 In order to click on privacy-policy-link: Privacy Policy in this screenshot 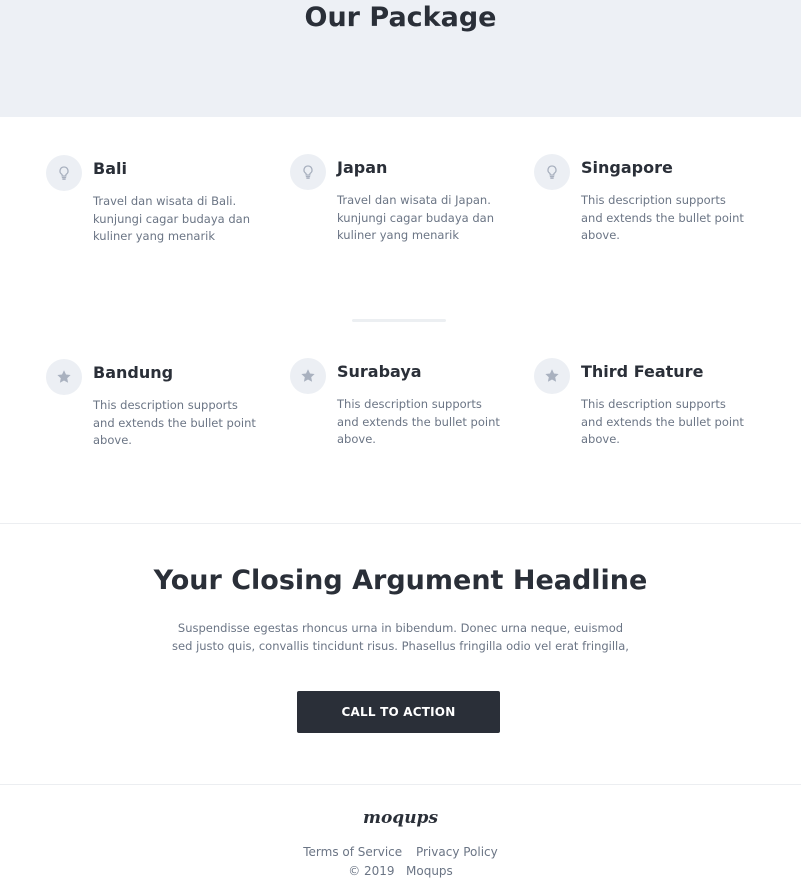, I will do `click(457, 852)`.